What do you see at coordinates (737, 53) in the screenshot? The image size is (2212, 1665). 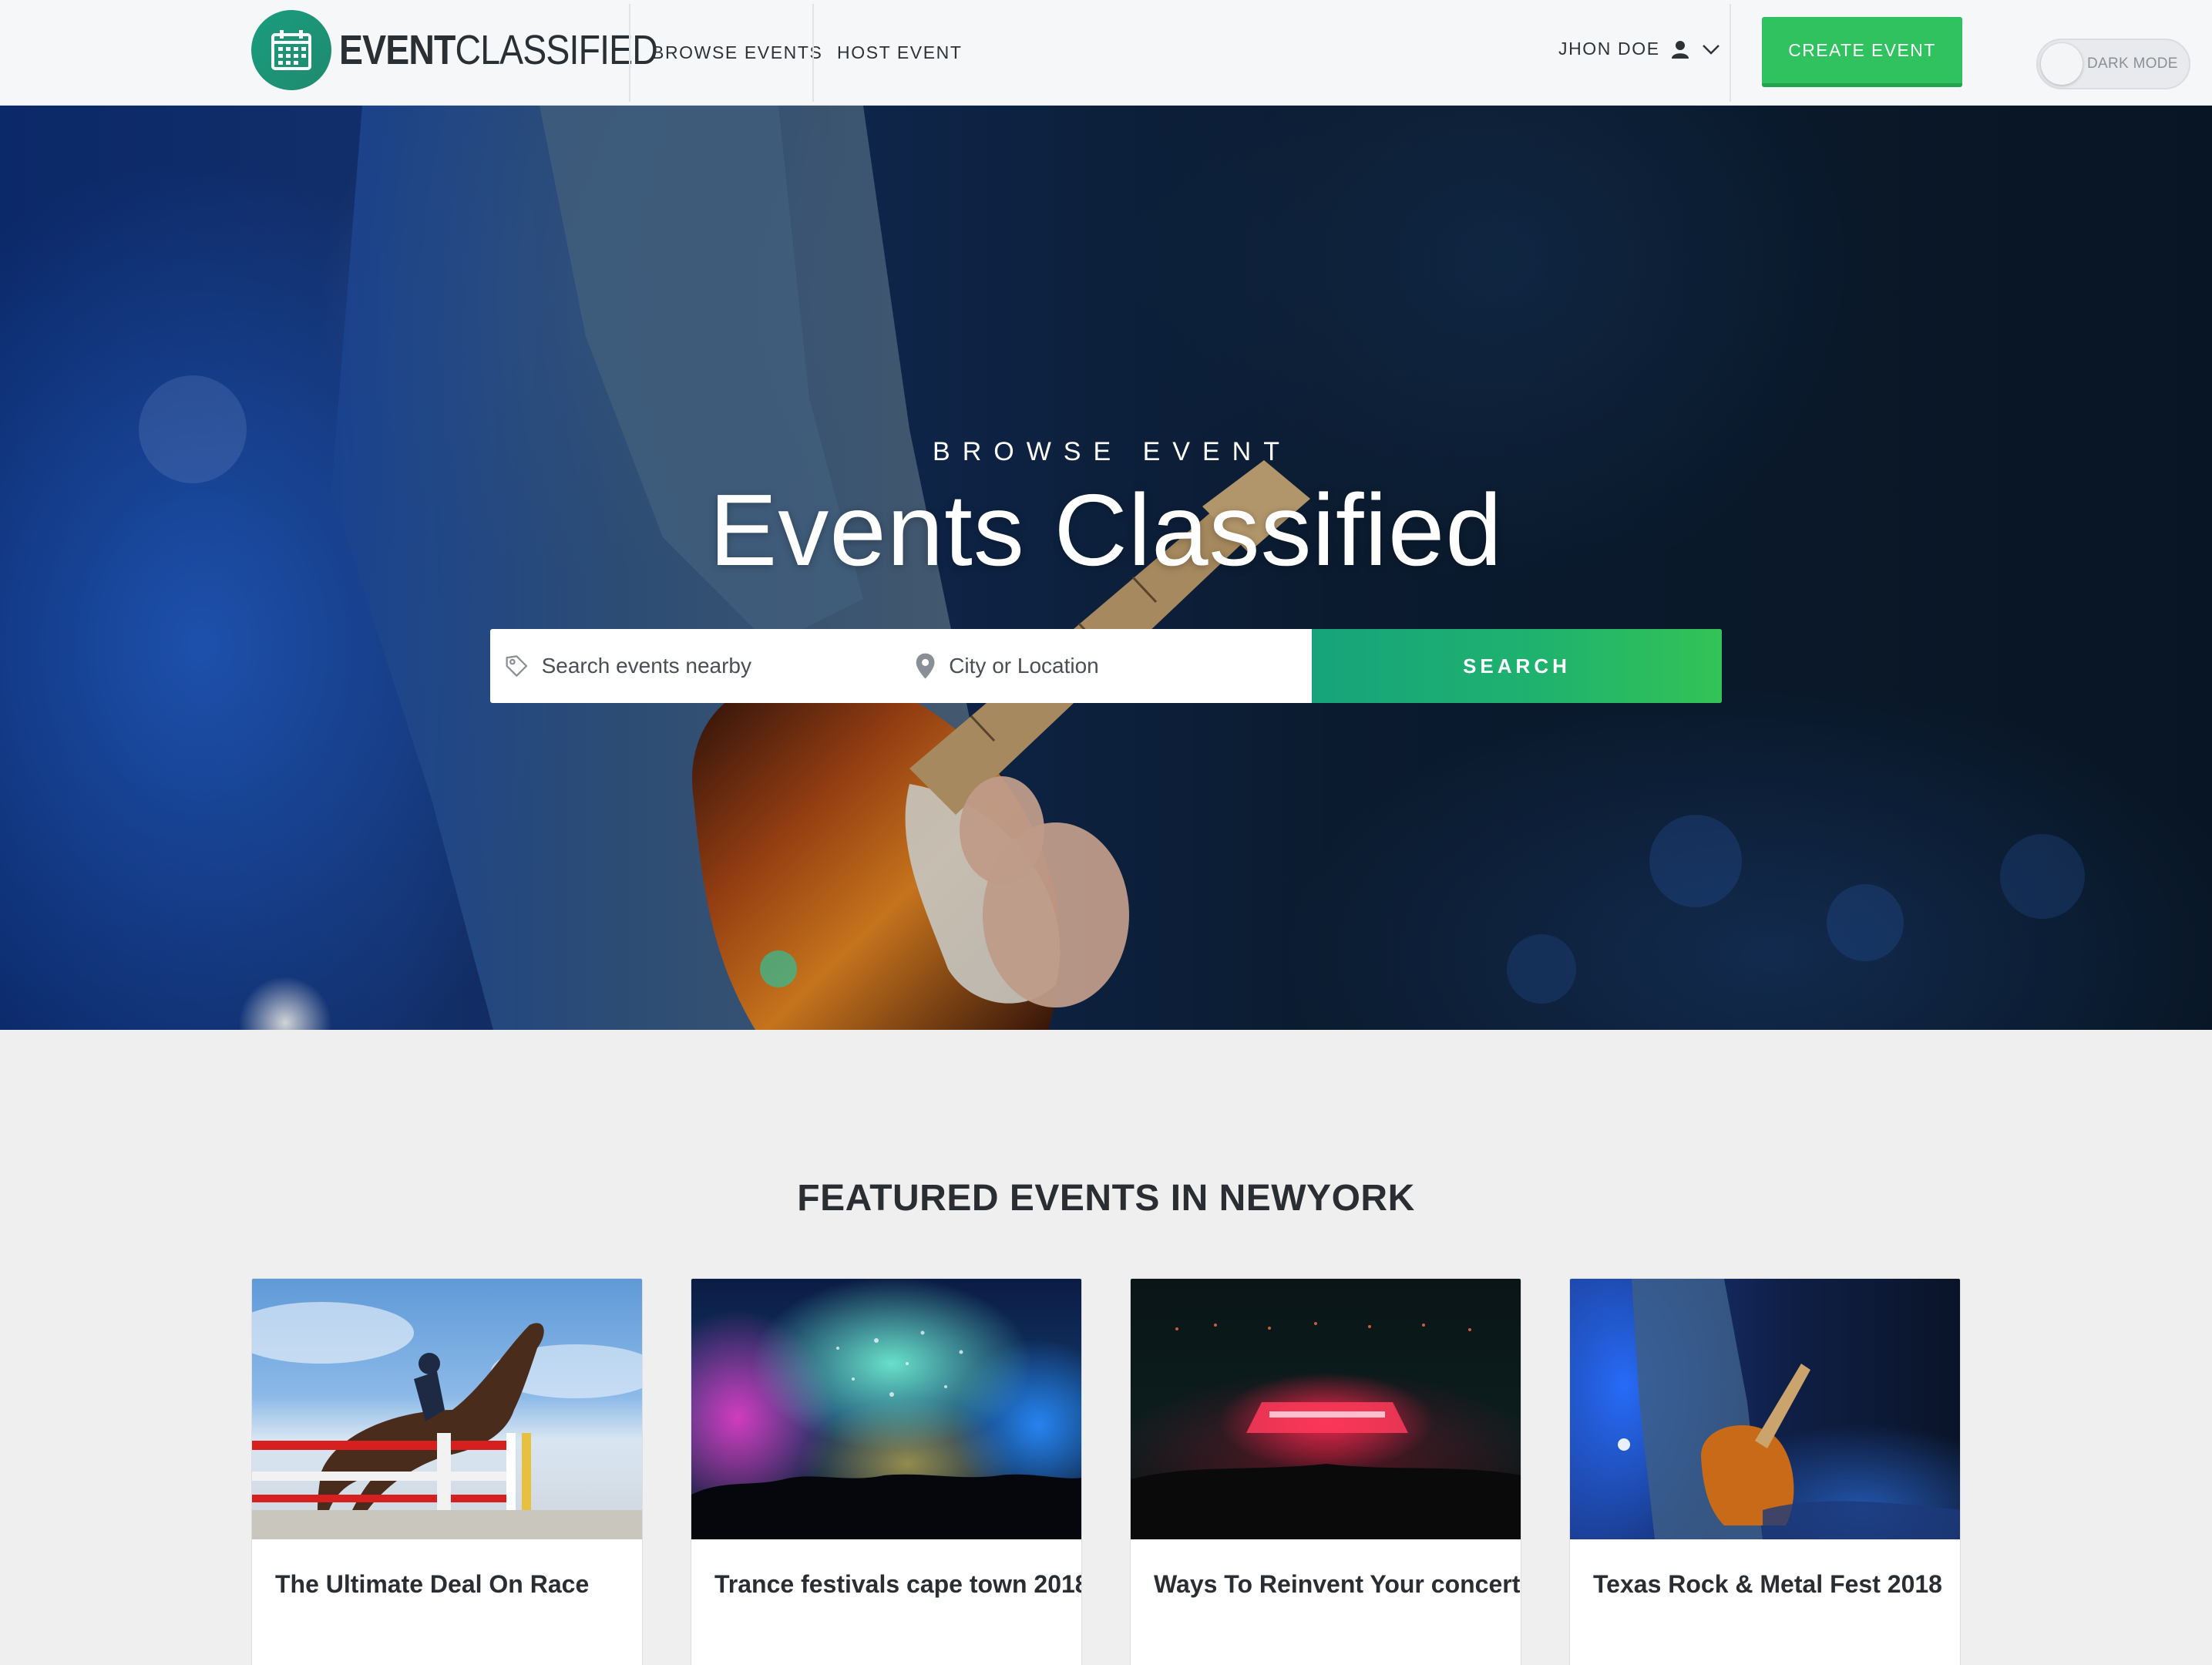 I see `nav-browse-events: BROWSE EVENTS` at bounding box center [737, 53].